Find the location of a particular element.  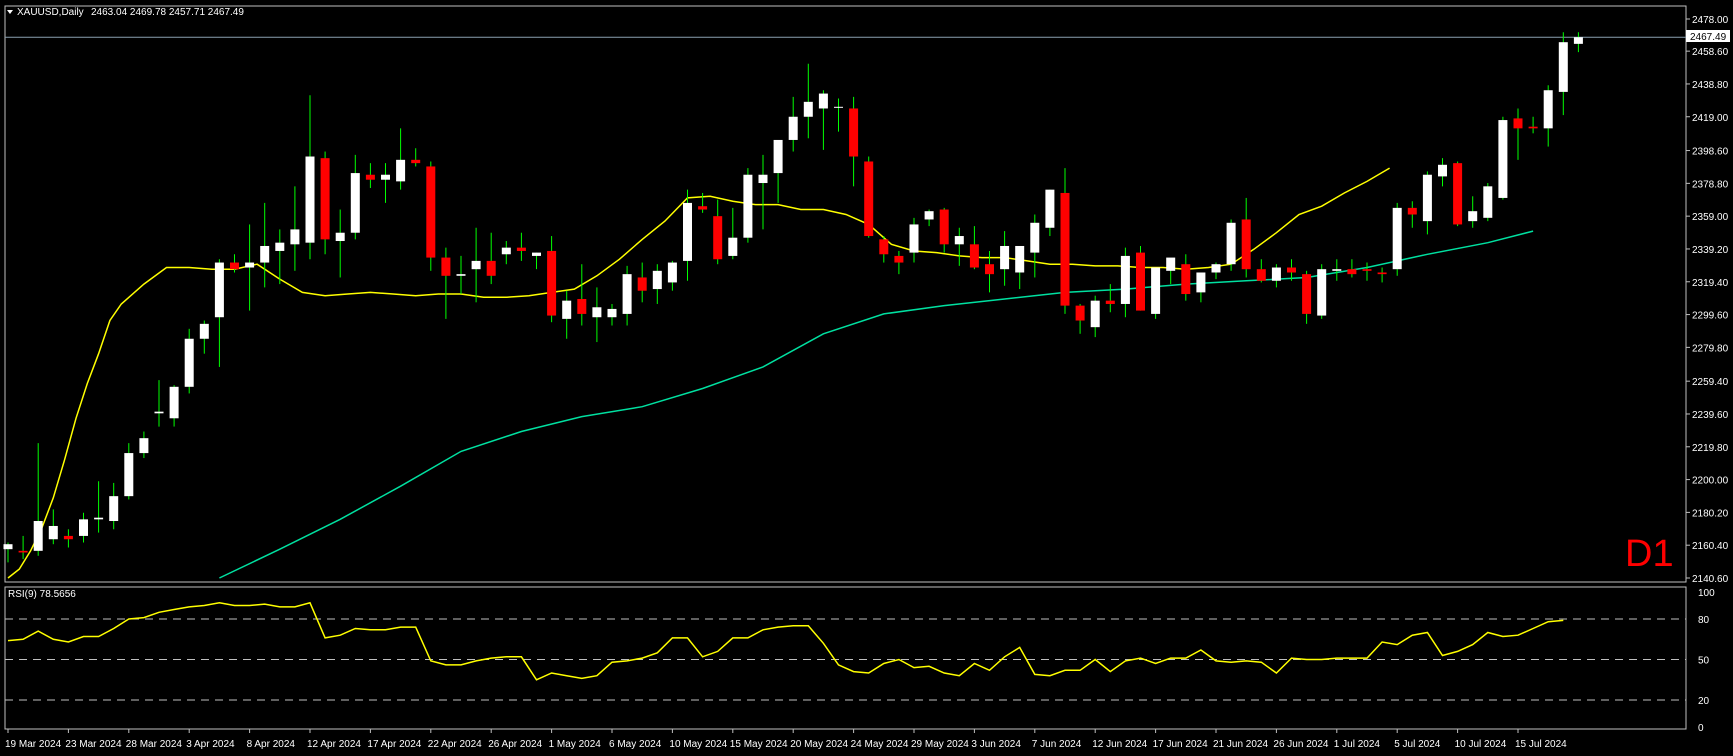

time-tick-label: 23 Mar 2024 is located at coordinates (93, 744).